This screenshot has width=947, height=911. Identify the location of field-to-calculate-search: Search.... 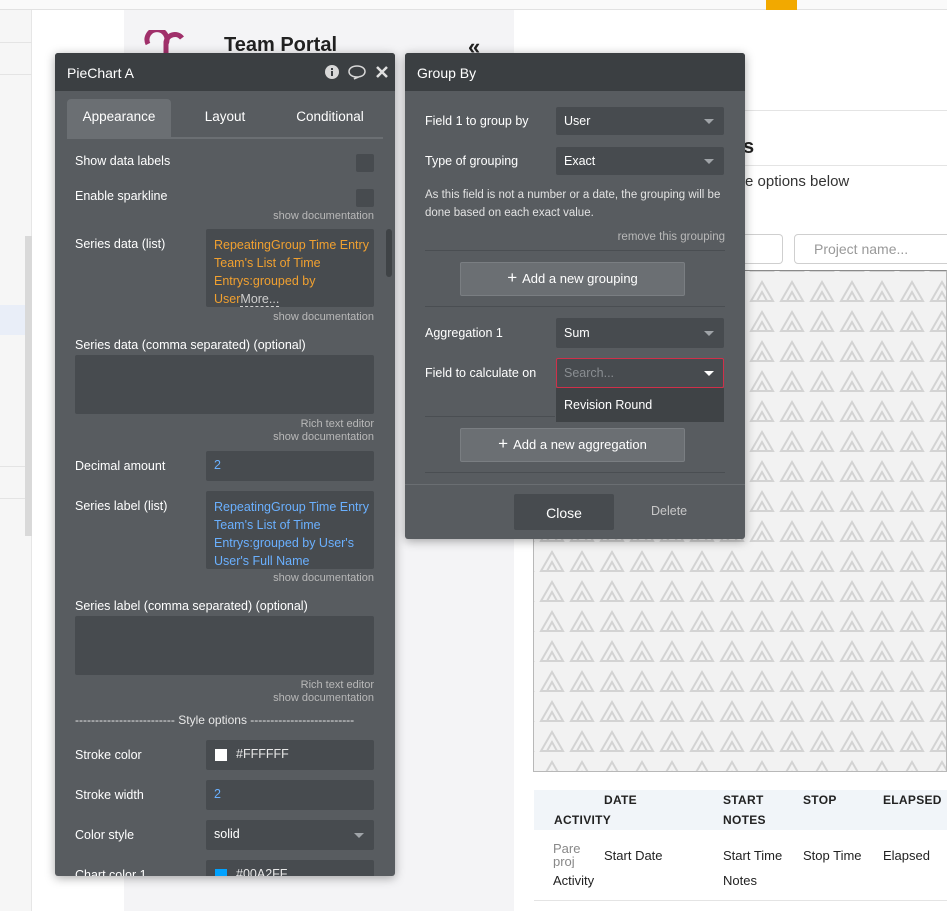
(640, 373).